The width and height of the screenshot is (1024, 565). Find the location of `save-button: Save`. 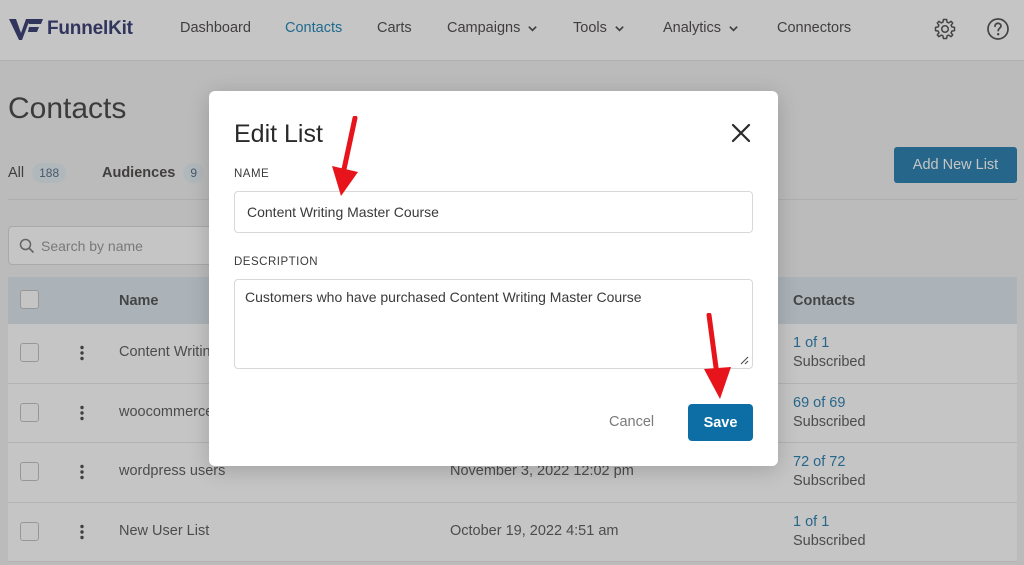

save-button: Save is located at coordinates (720, 422).